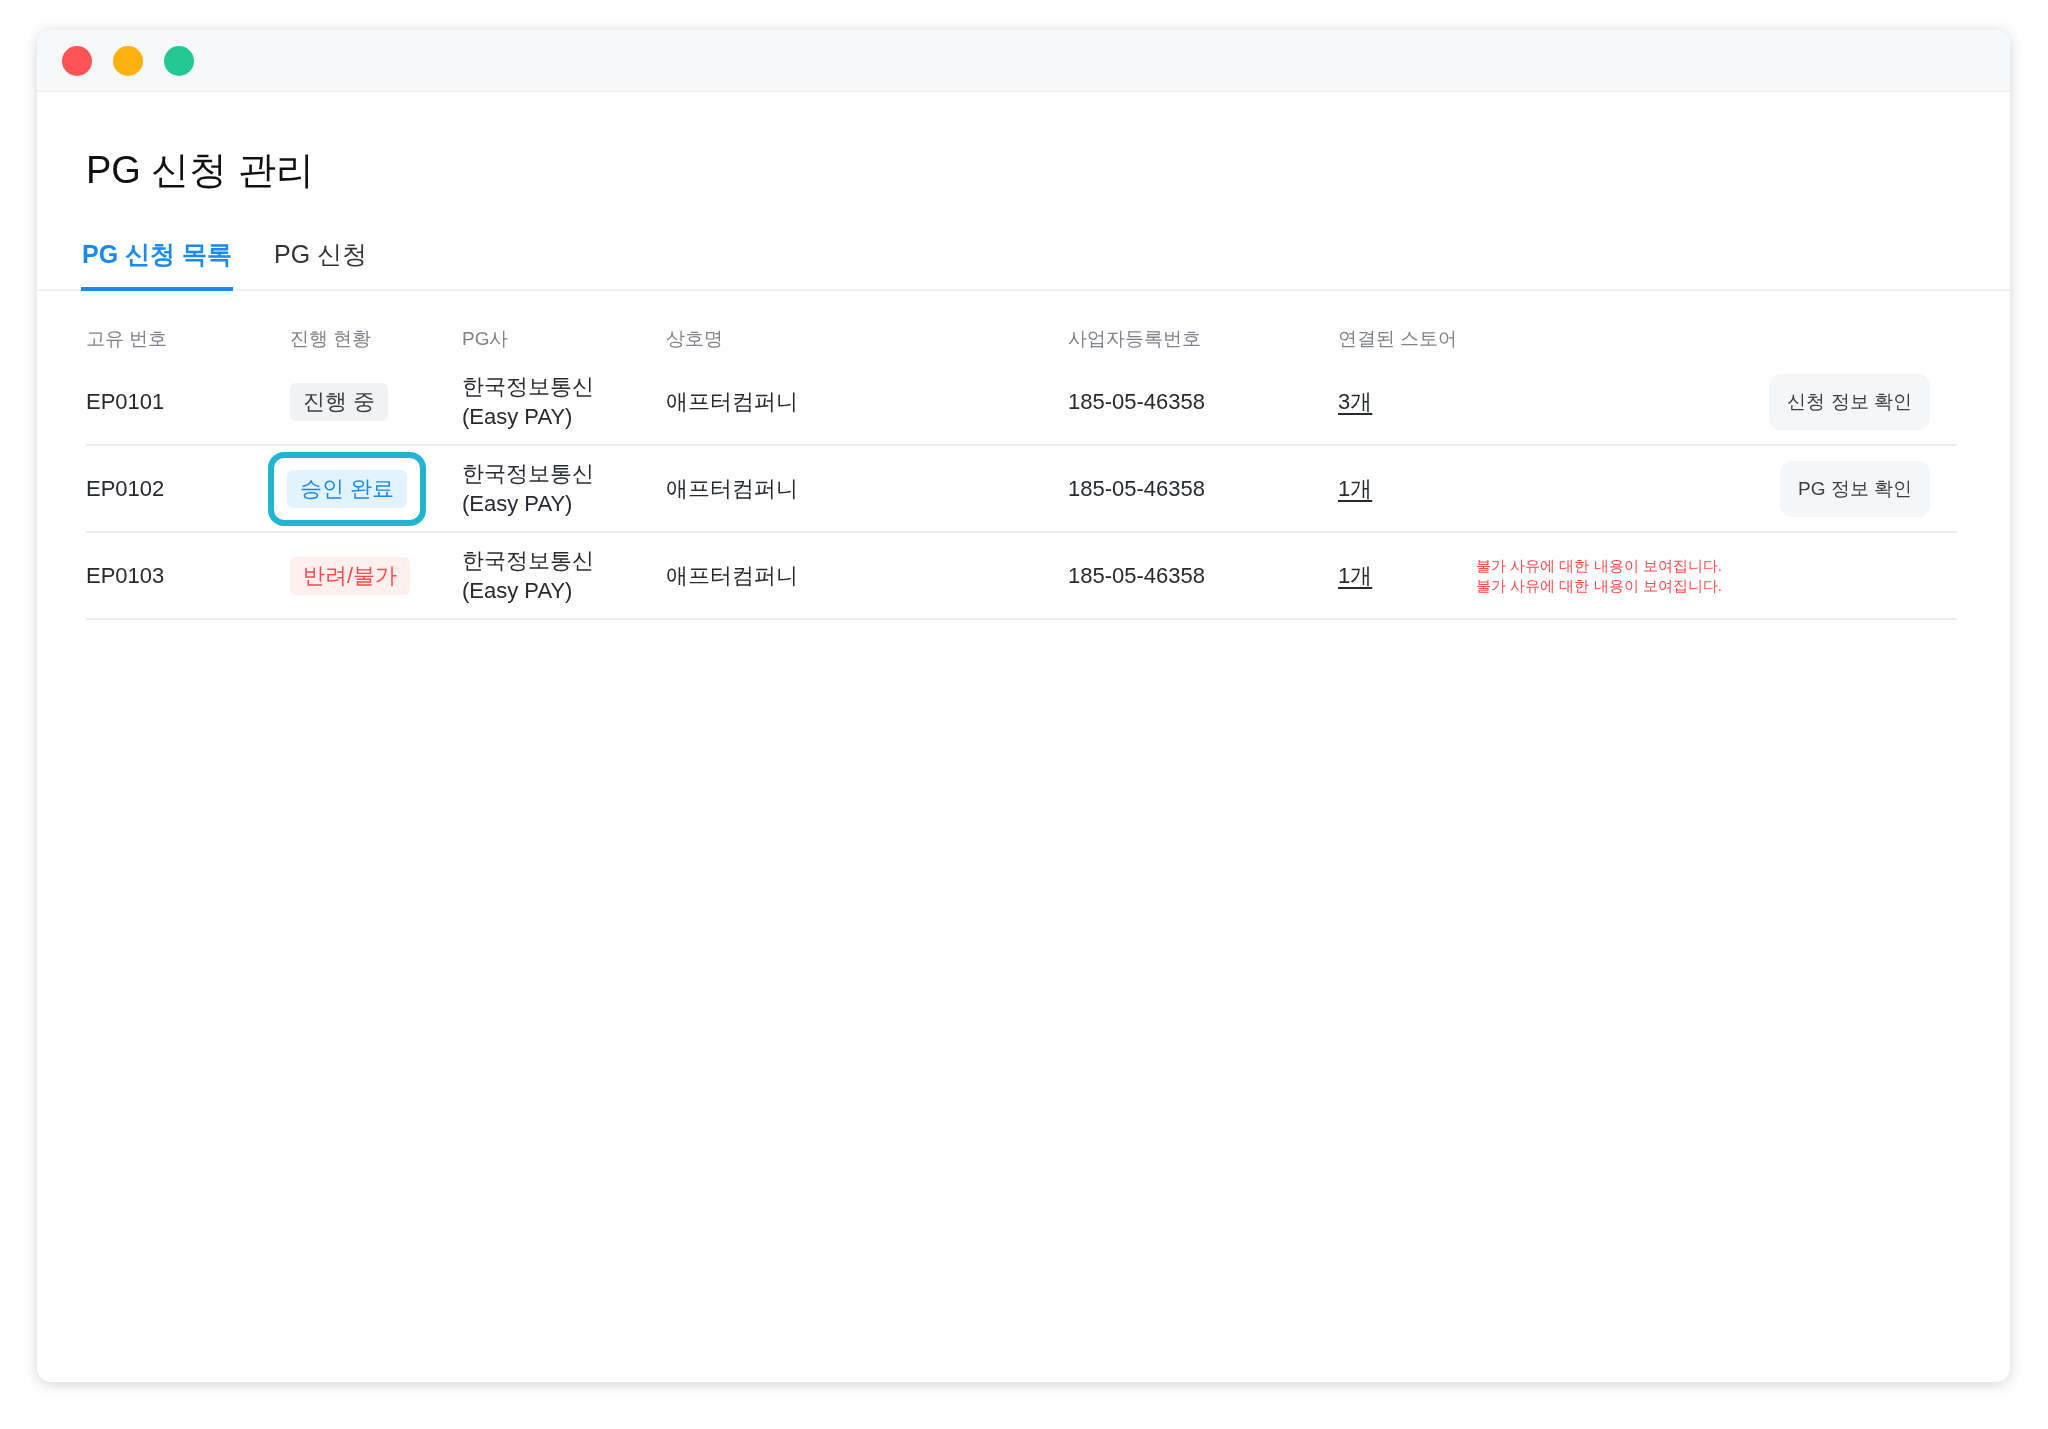  I want to click on column-header: 상호명, so click(695, 339).